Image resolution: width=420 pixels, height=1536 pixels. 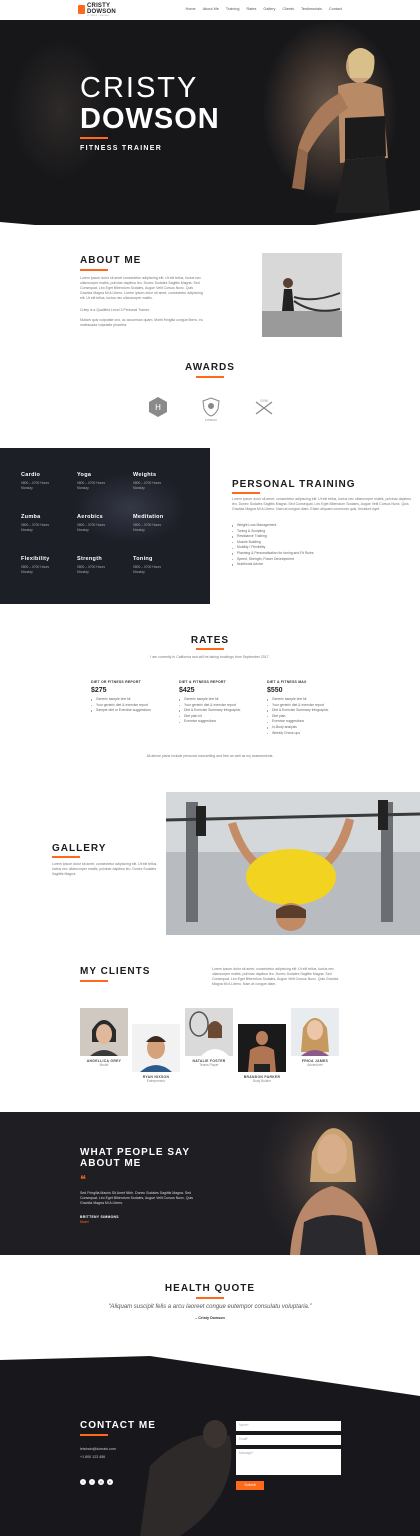 I want to click on clients-title: MY CLIENTS, so click(x=115, y=971).